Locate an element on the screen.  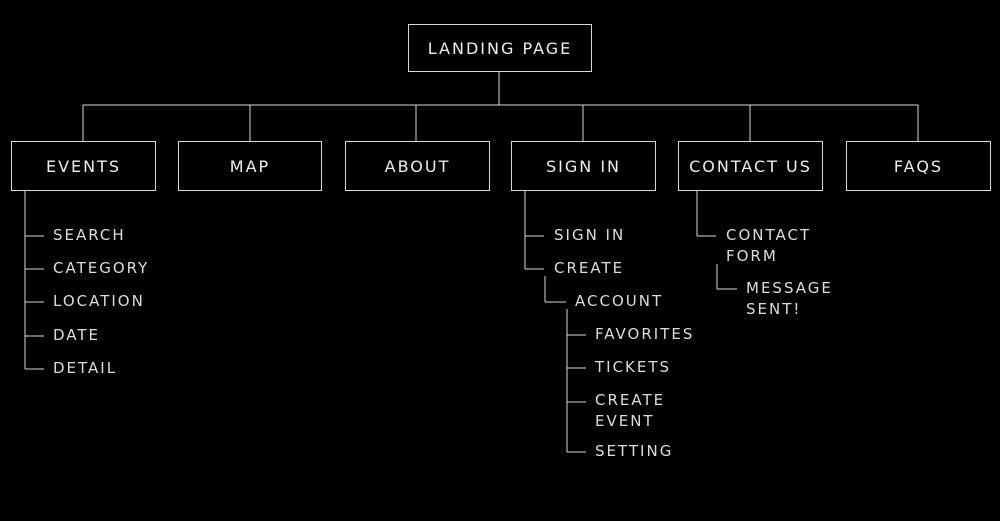
landing-page-node: LANDING PAGE is located at coordinates (500, 48).